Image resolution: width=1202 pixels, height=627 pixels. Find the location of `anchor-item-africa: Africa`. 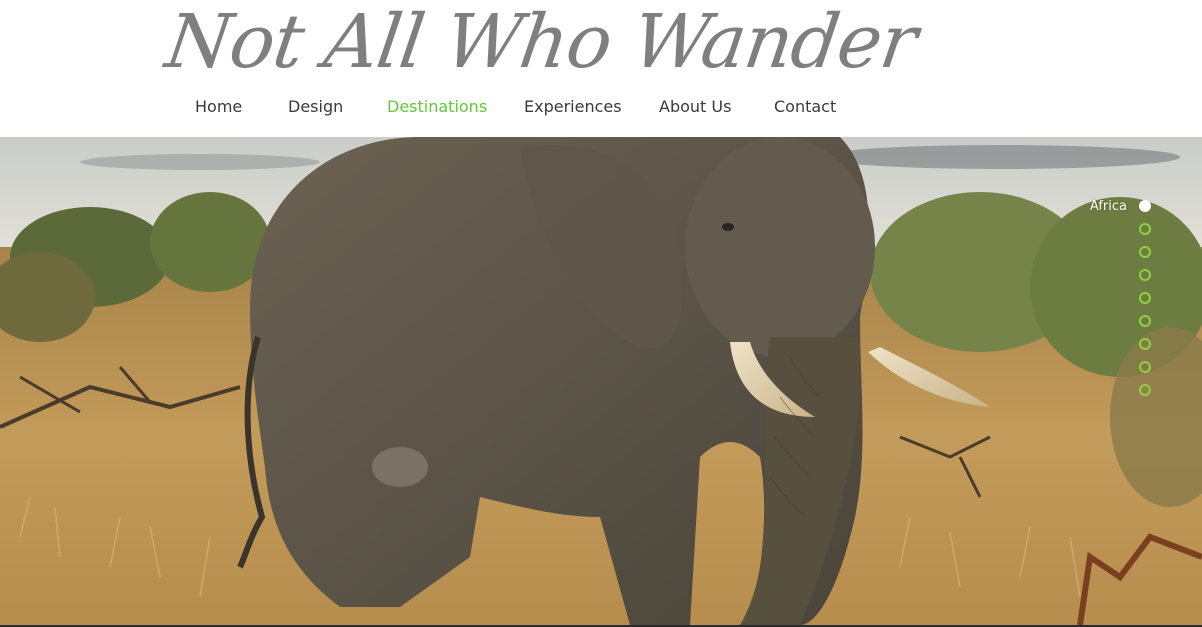

anchor-item-africa: Africa is located at coordinates (1120, 206).